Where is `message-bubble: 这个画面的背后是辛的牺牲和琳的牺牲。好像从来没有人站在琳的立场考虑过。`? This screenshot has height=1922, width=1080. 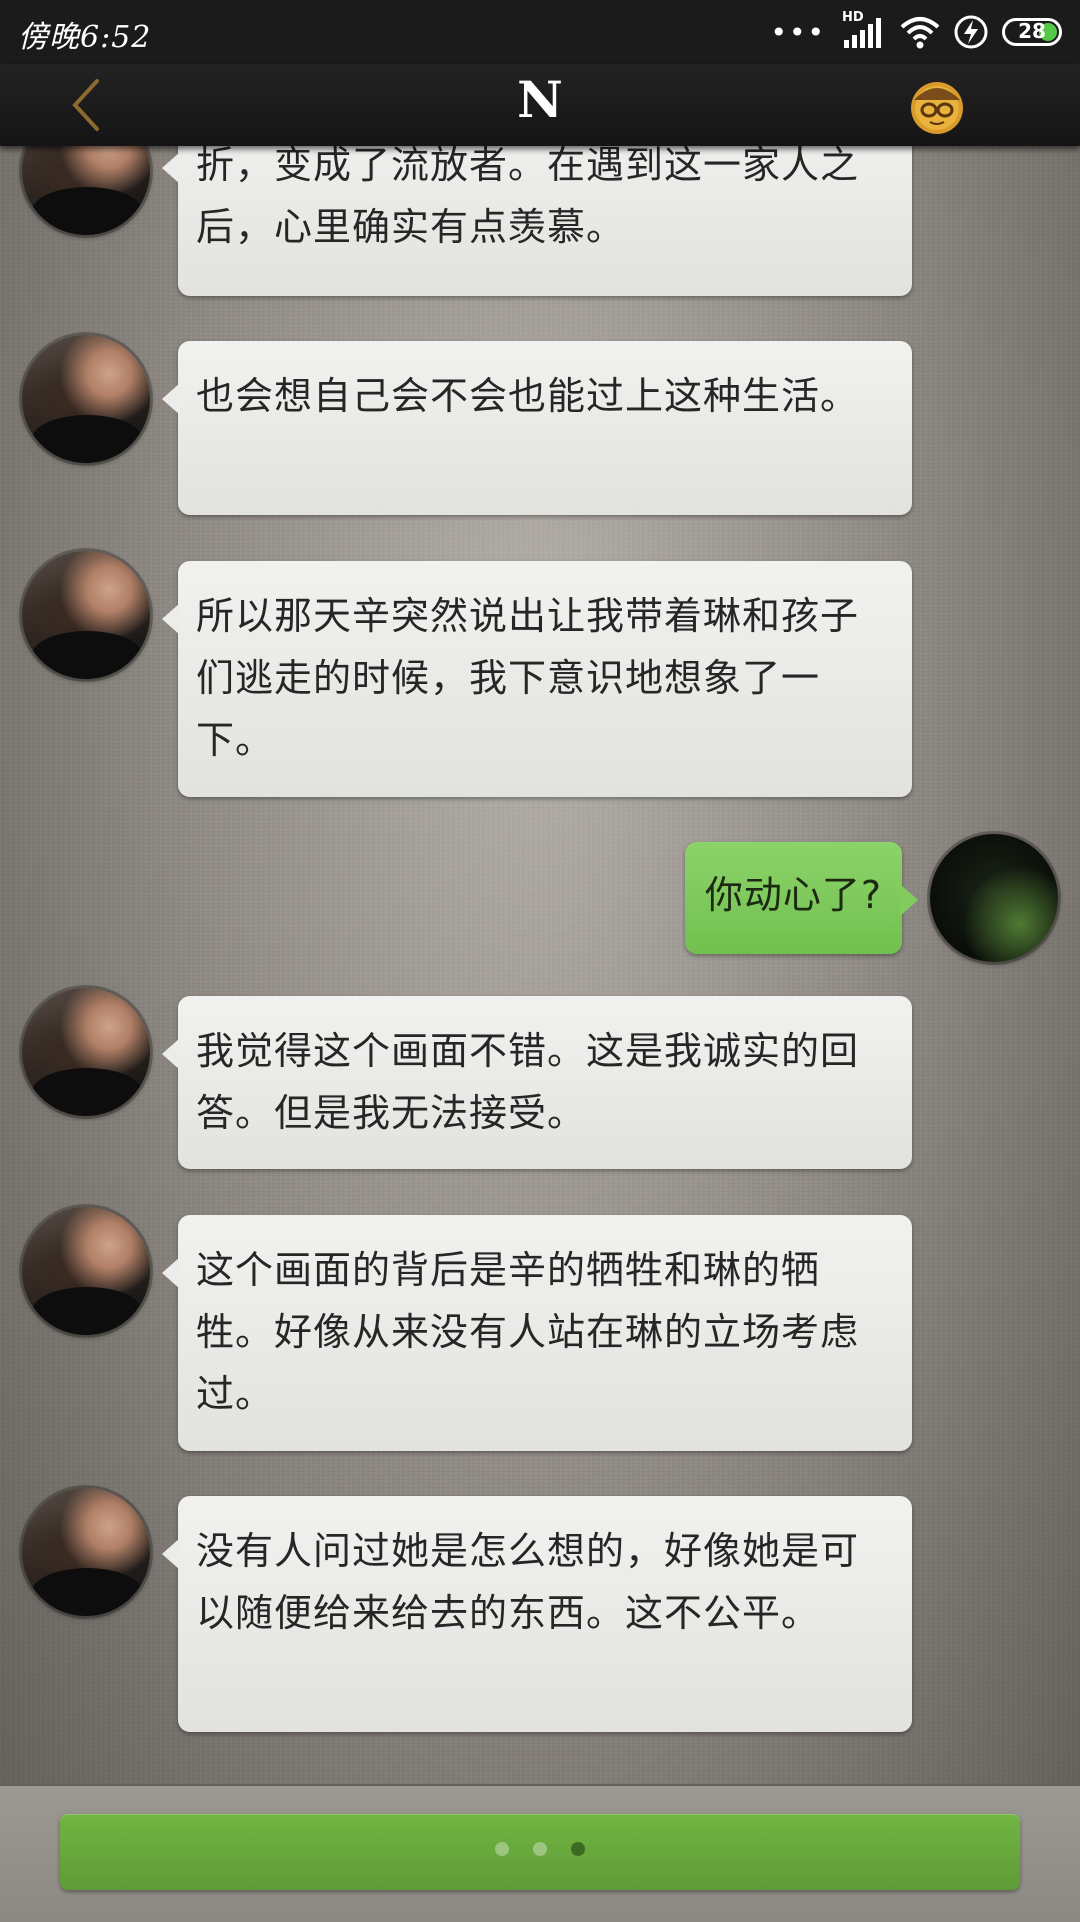 message-bubble: 这个画面的背后是辛的牺牲和琳的牺牲。好像从来没有人站在琳的立场考虑过。 is located at coordinates (537, 1333).